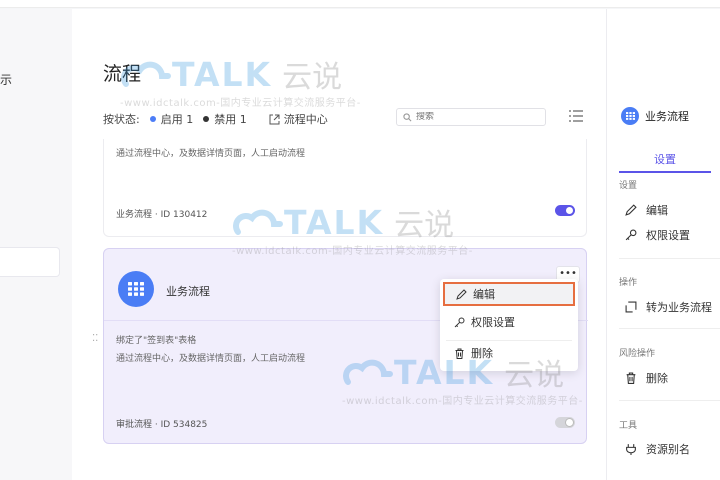  What do you see at coordinates (243, 119) in the screenshot?
I see `filter-disabled-count: 1` at bounding box center [243, 119].